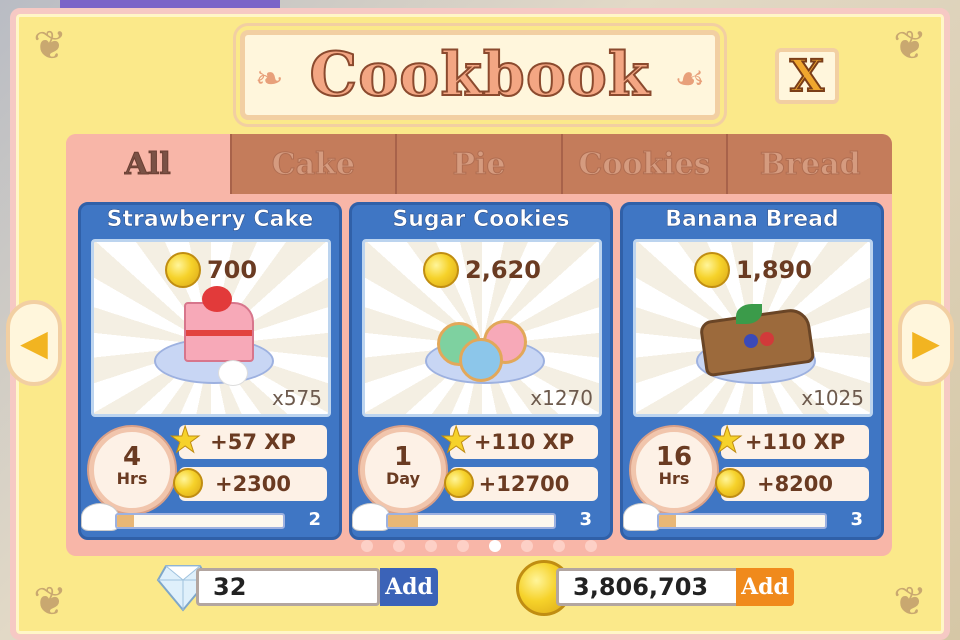  What do you see at coordinates (810, 164) in the screenshot?
I see `tab-bread: Bread` at bounding box center [810, 164].